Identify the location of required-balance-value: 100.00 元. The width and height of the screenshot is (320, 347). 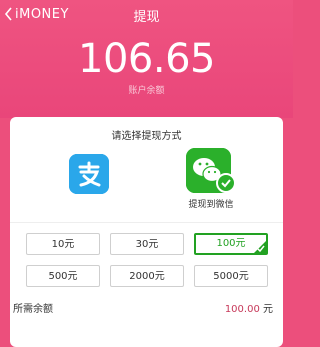
(249, 307).